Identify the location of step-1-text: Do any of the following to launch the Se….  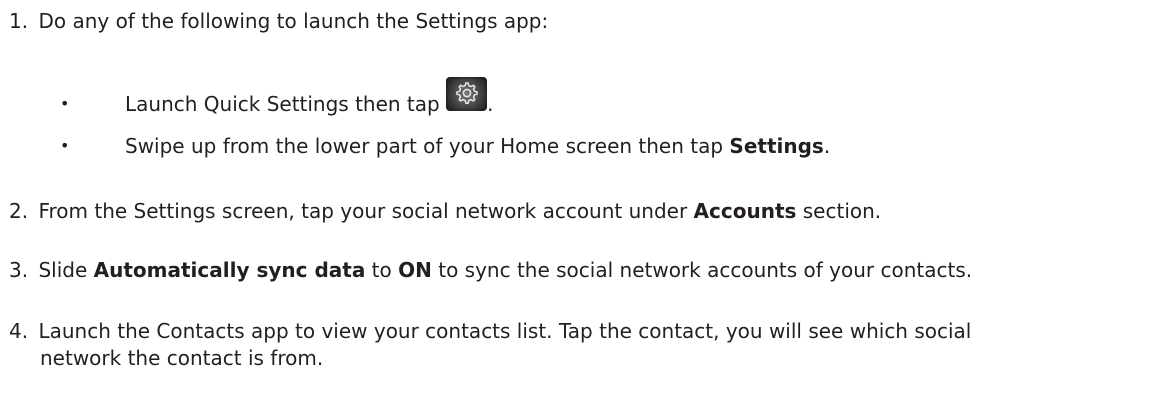
(293, 21).